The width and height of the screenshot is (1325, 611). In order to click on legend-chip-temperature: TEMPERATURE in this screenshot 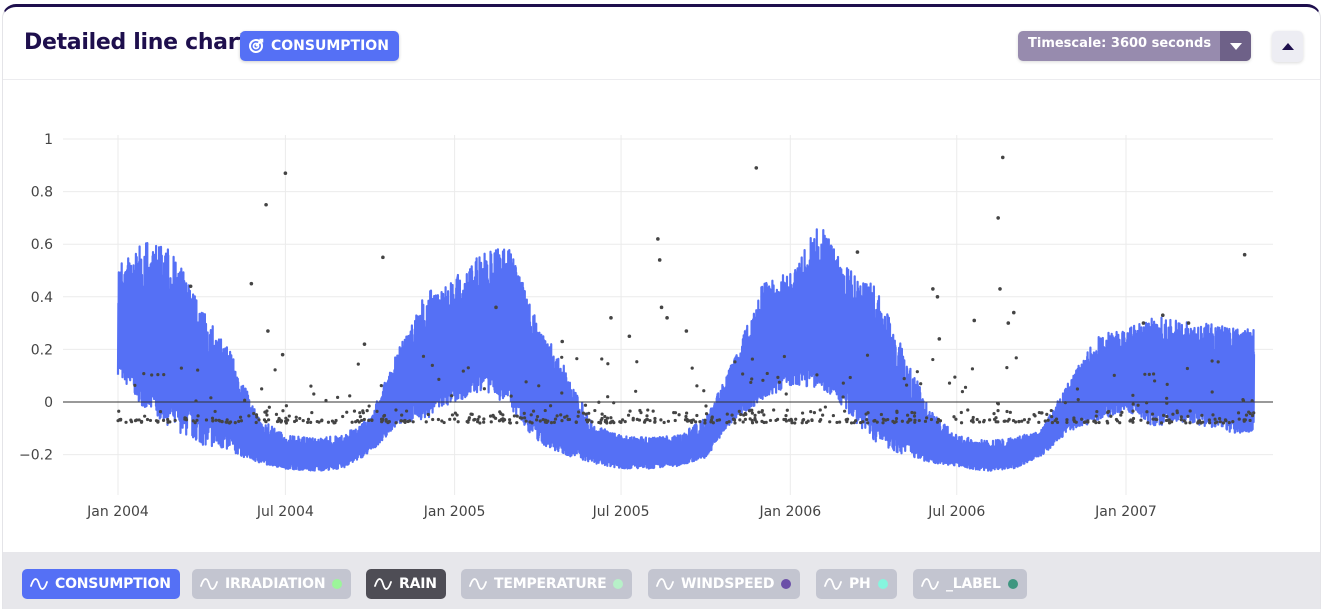, I will do `click(547, 584)`.